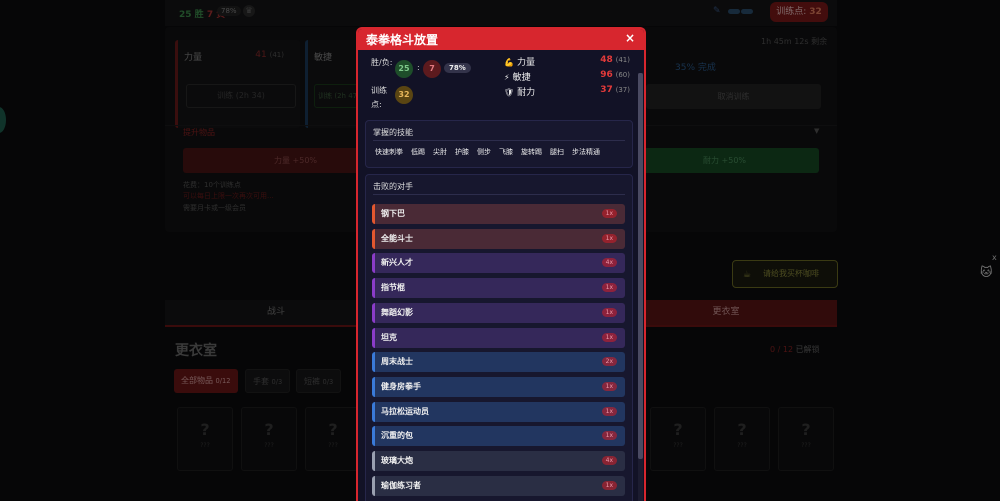 The image size is (1000, 501). I want to click on stat-stamina: 🛡 耐力 37 (37), so click(567, 91).